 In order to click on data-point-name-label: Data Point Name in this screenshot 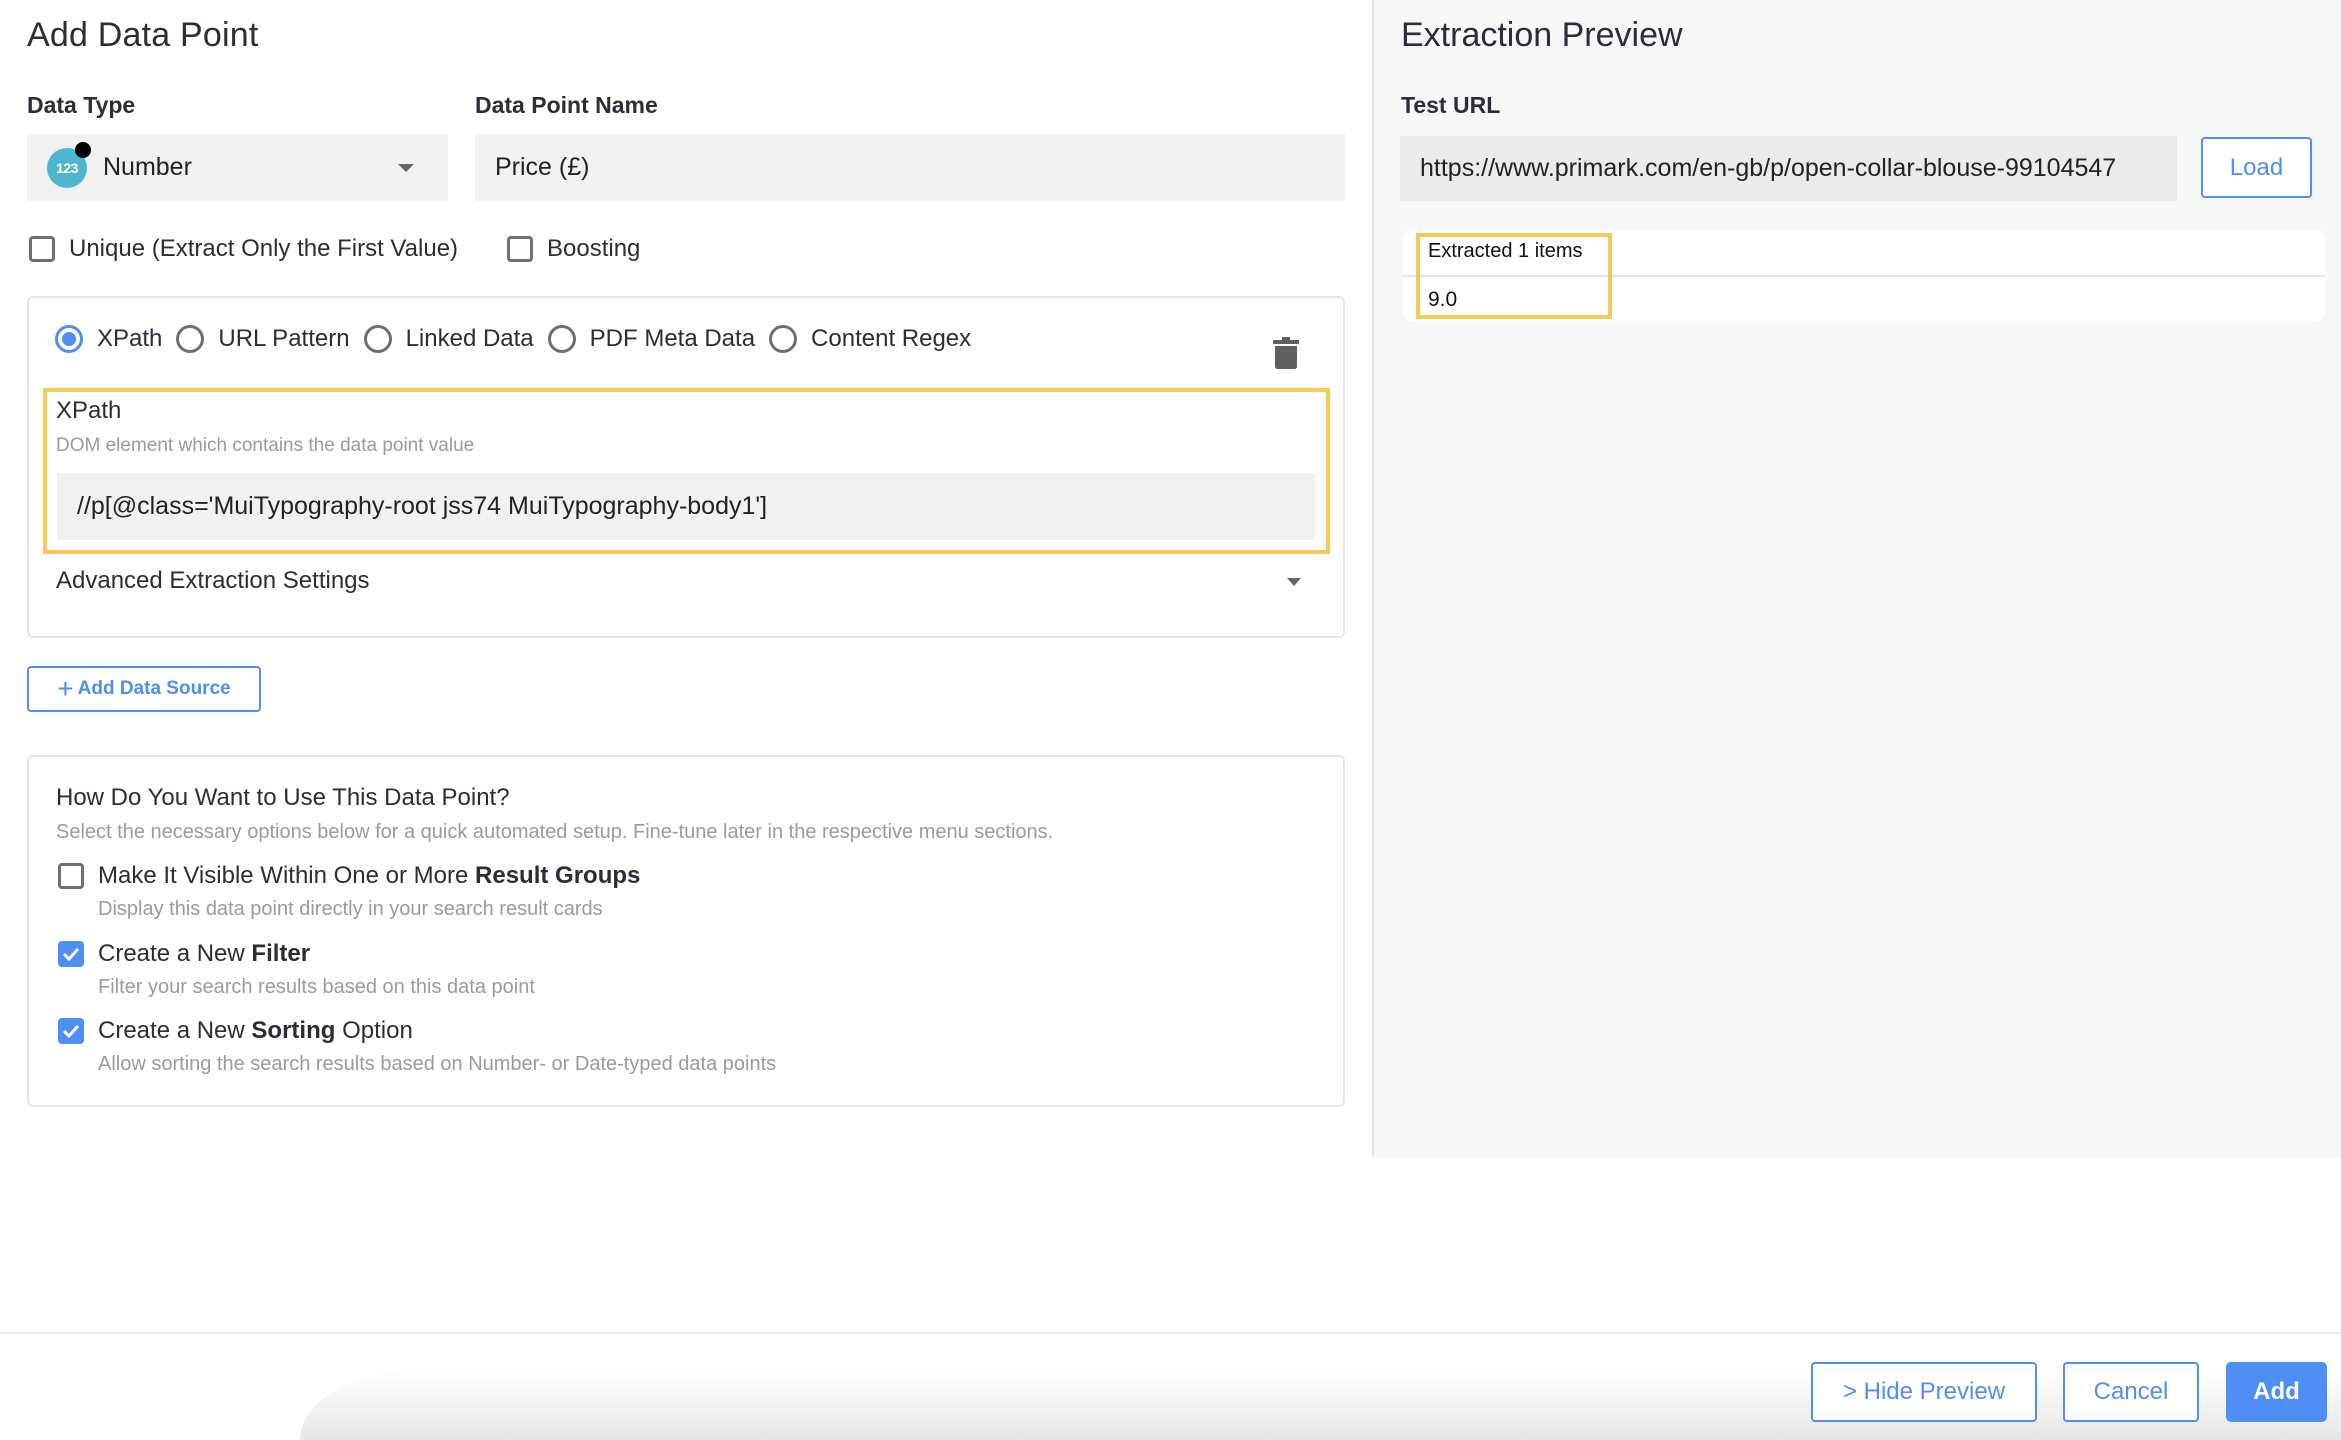, I will do `click(566, 105)`.